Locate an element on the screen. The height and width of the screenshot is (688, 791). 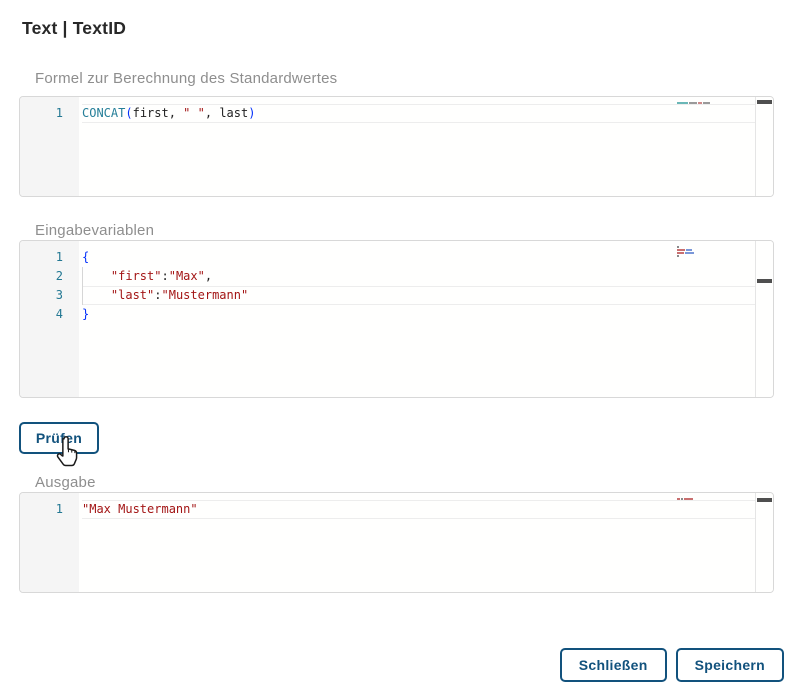
formula-code-editor: 1 CONCAT(first, " ", last) is located at coordinates (396, 146).